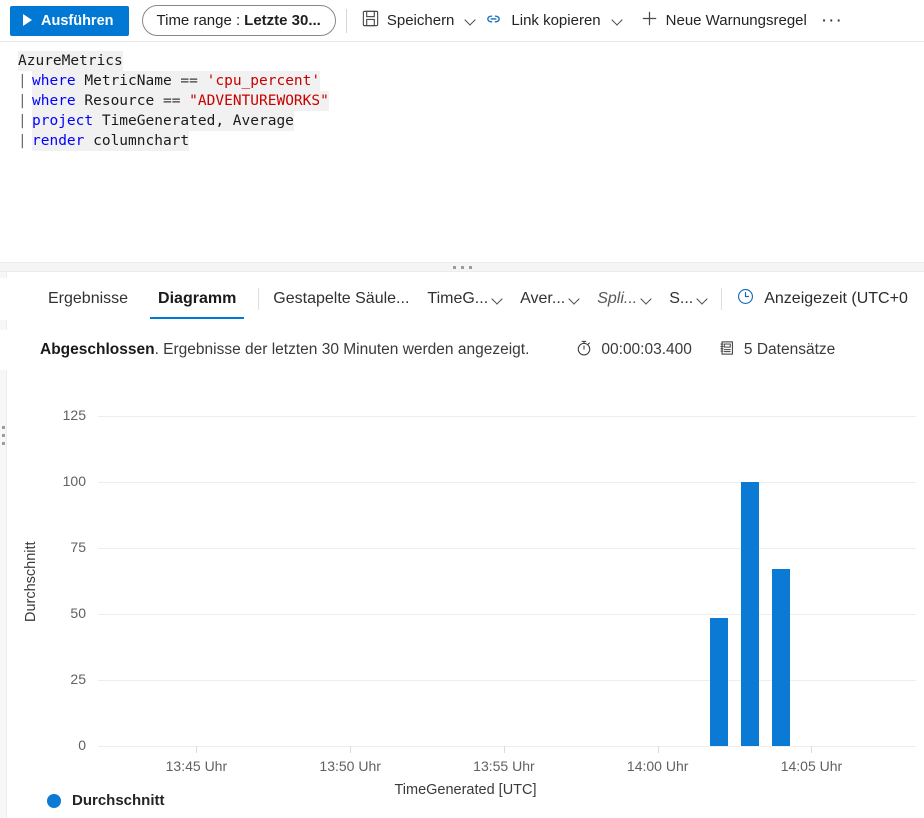  I want to click on query-line: | render columnchart, so click(471, 141).